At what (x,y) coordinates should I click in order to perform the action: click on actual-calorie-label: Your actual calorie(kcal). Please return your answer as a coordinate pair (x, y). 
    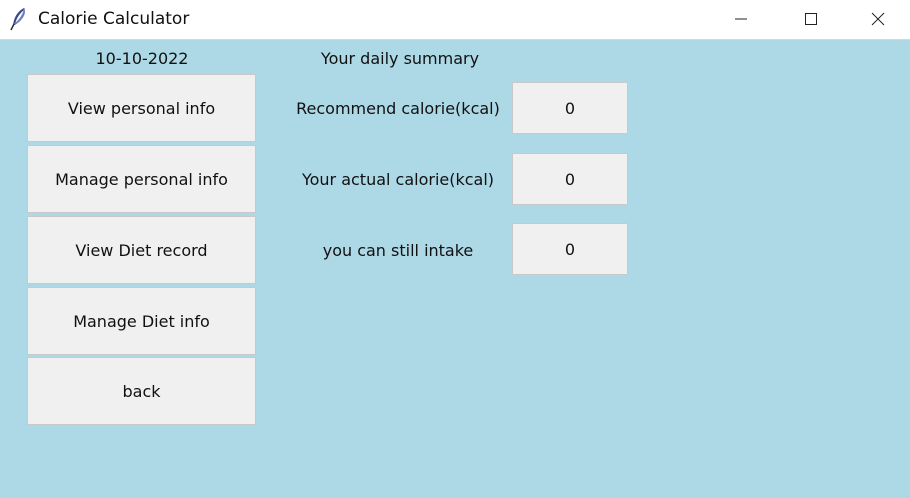
    Looking at the image, I should click on (398, 179).